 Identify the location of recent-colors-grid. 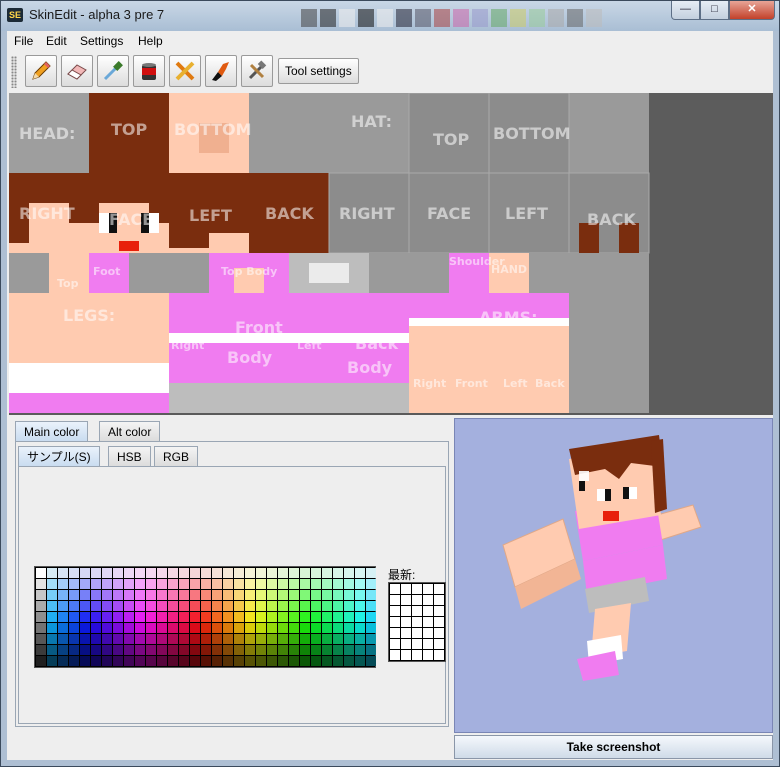
(417, 622).